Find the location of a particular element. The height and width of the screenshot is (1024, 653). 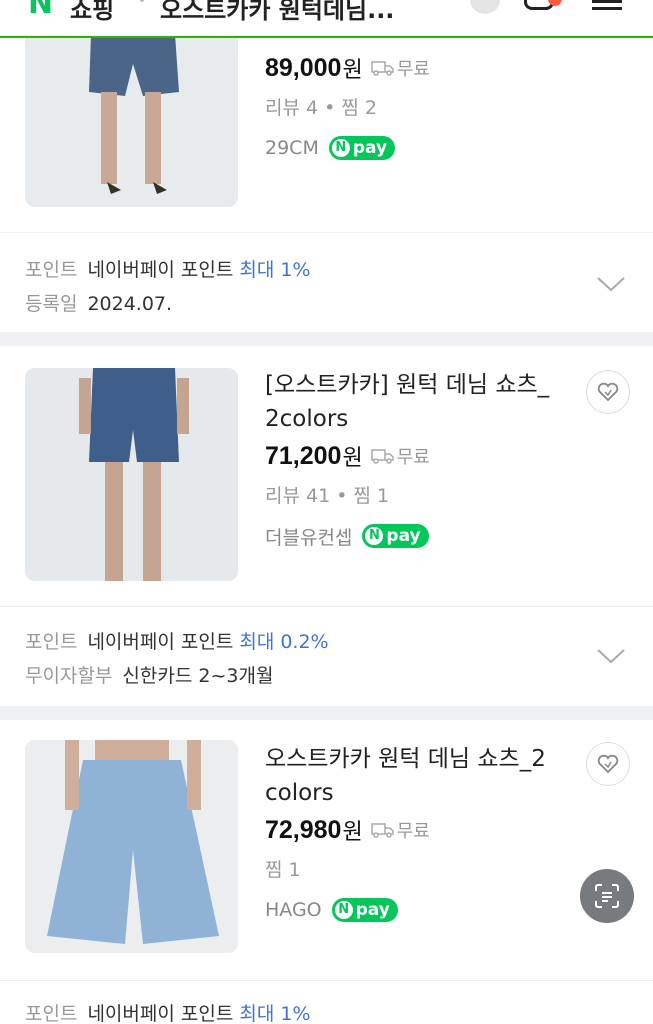

benefit-section: 포인트 네이버페이 포인트 최대 1% is located at coordinates (326, 1002).